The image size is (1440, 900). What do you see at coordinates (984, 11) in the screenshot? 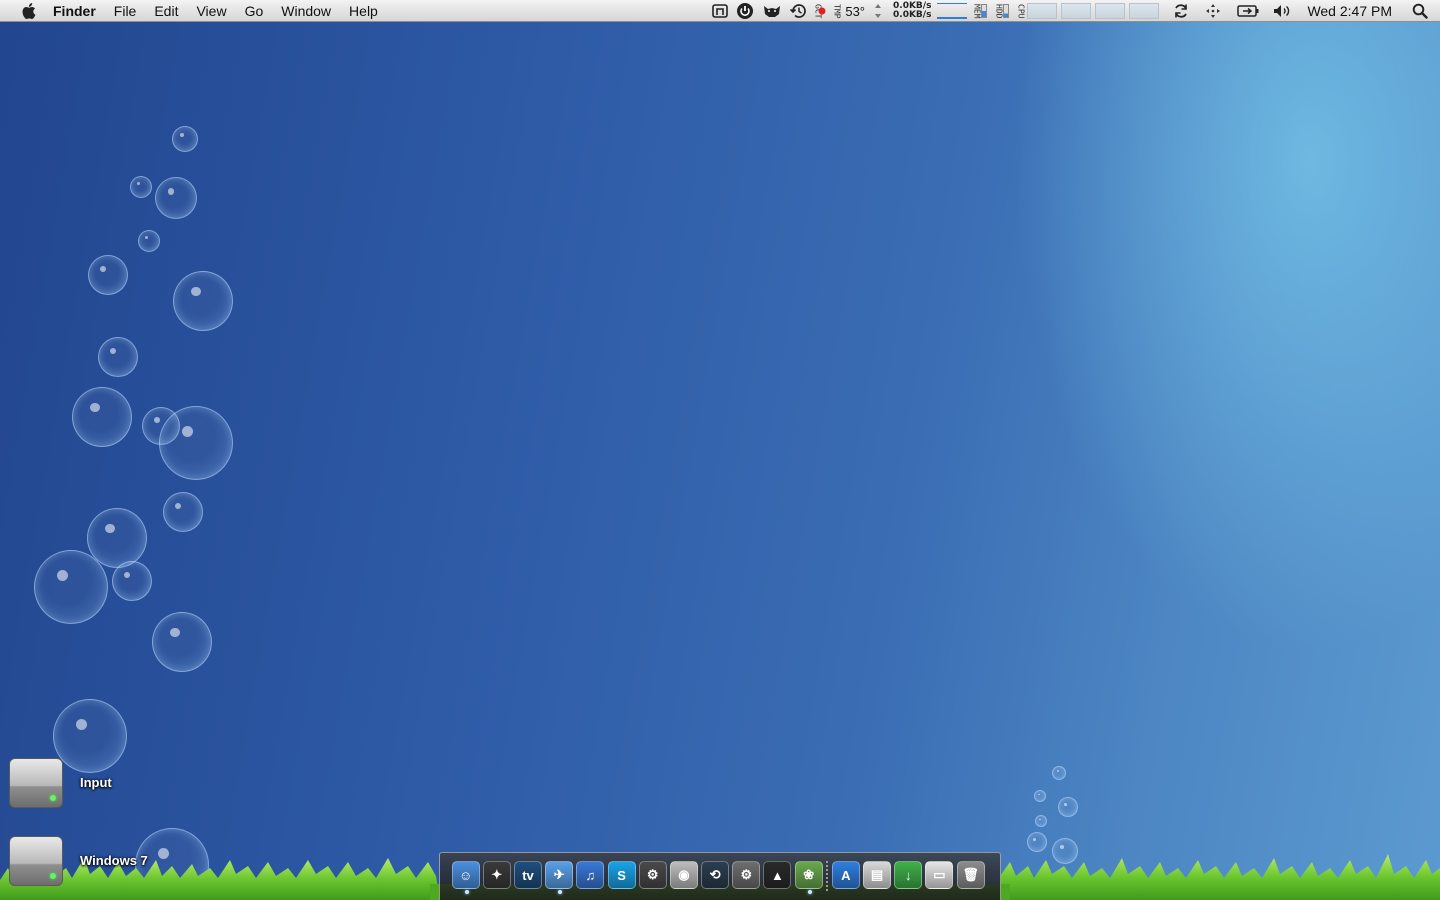
I see `mem-meter` at bounding box center [984, 11].